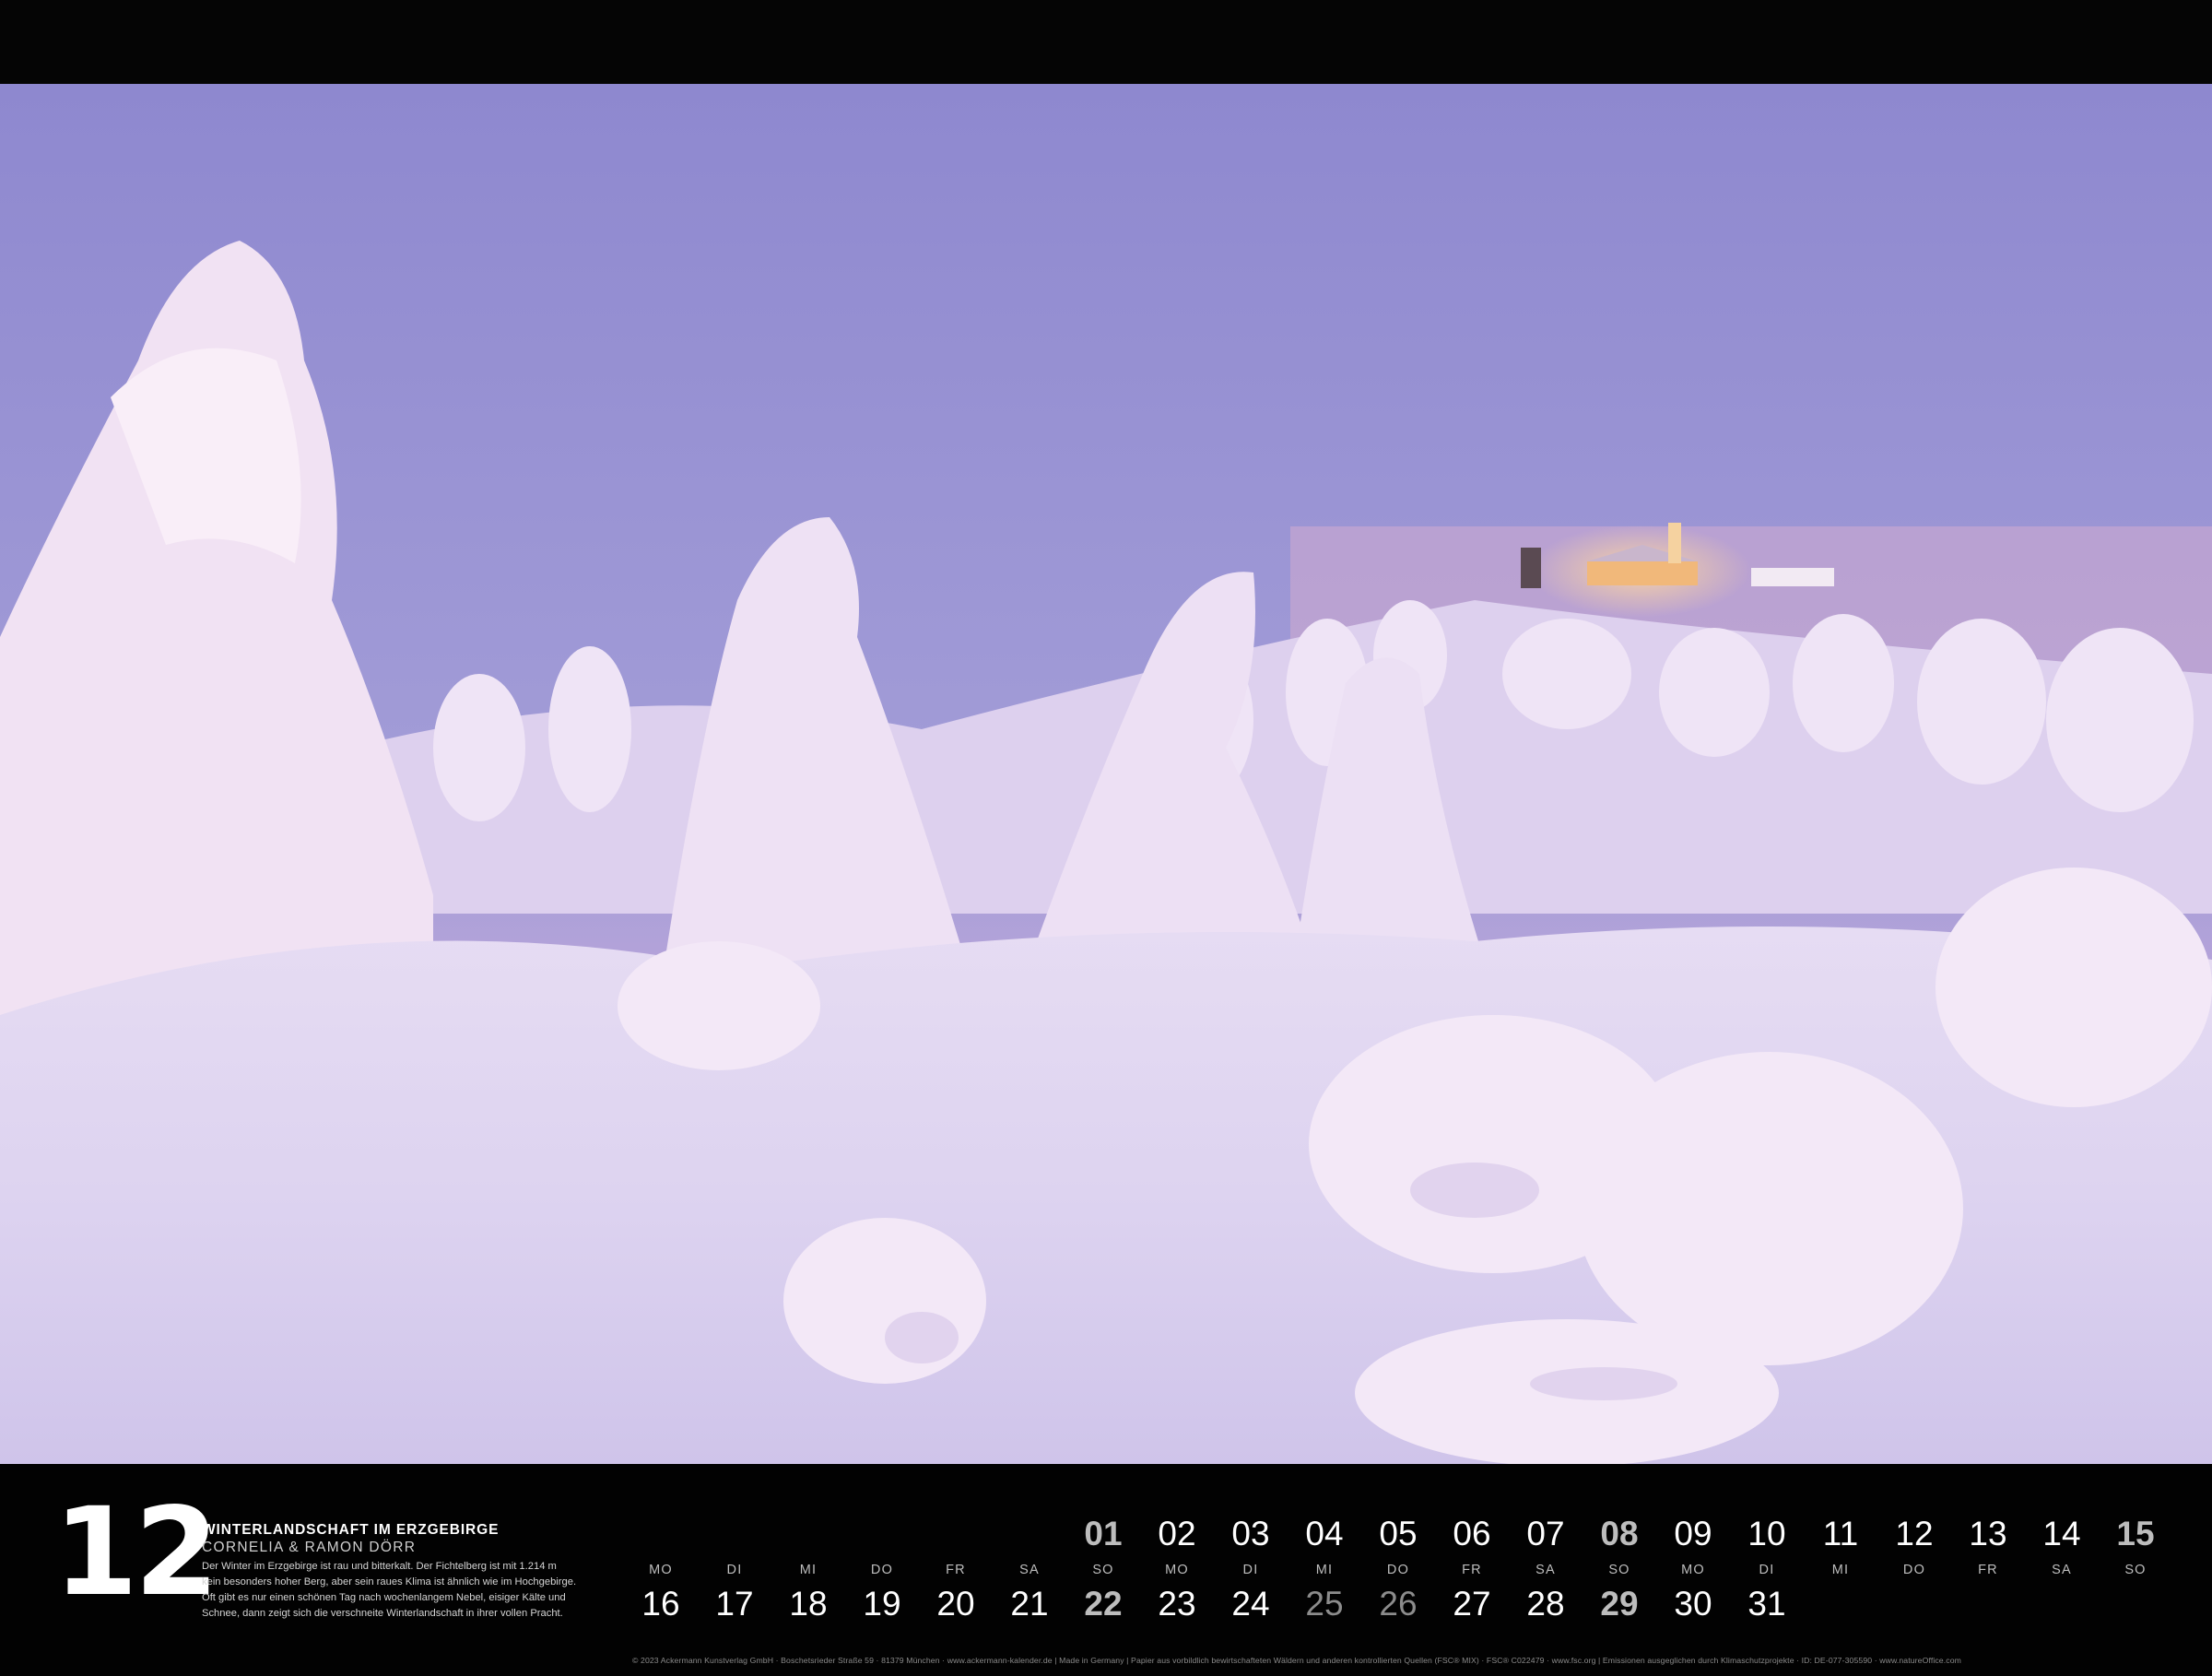  What do you see at coordinates (1472, 1604) in the screenshot?
I see `calendar-day: 27` at bounding box center [1472, 1604].